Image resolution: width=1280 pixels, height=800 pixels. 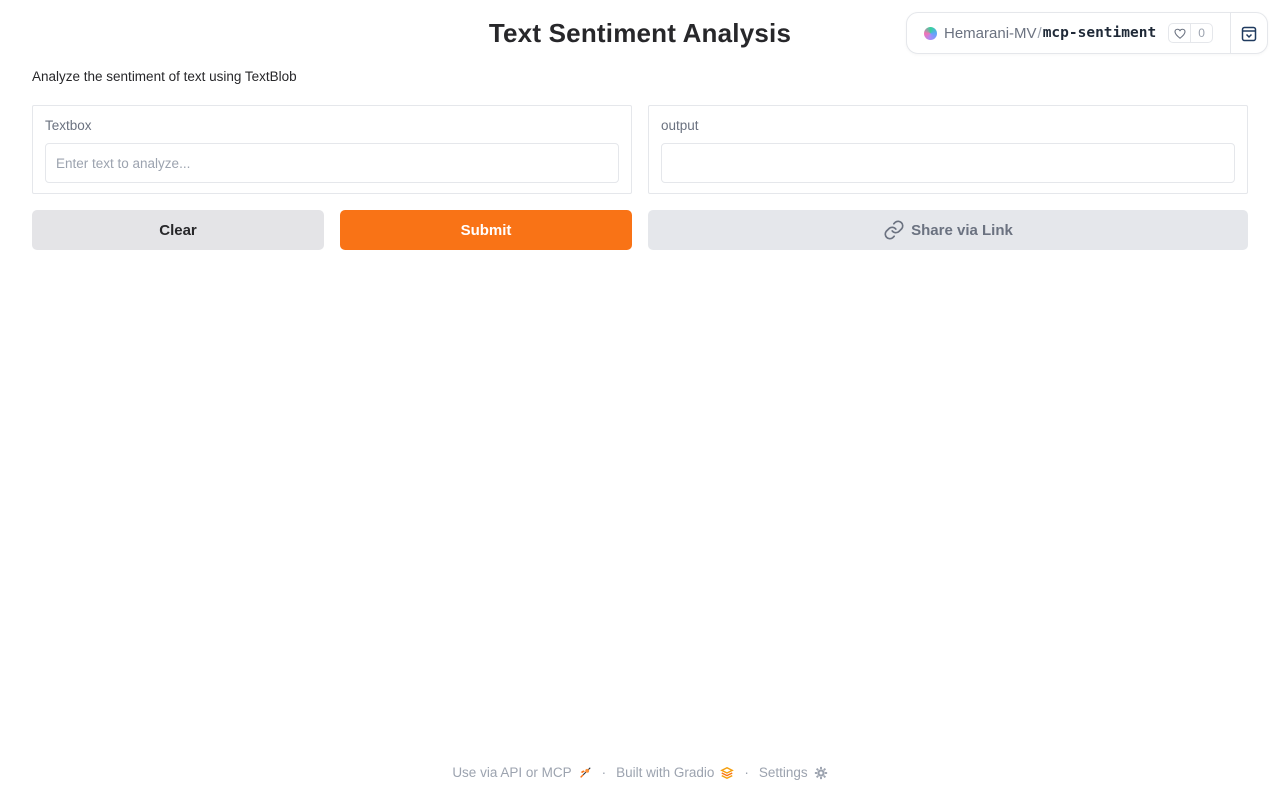 What do you see at coordinates (178, 230) in the screenshot?
I see `clear-button: Clear` at bounding box center [178, 230].